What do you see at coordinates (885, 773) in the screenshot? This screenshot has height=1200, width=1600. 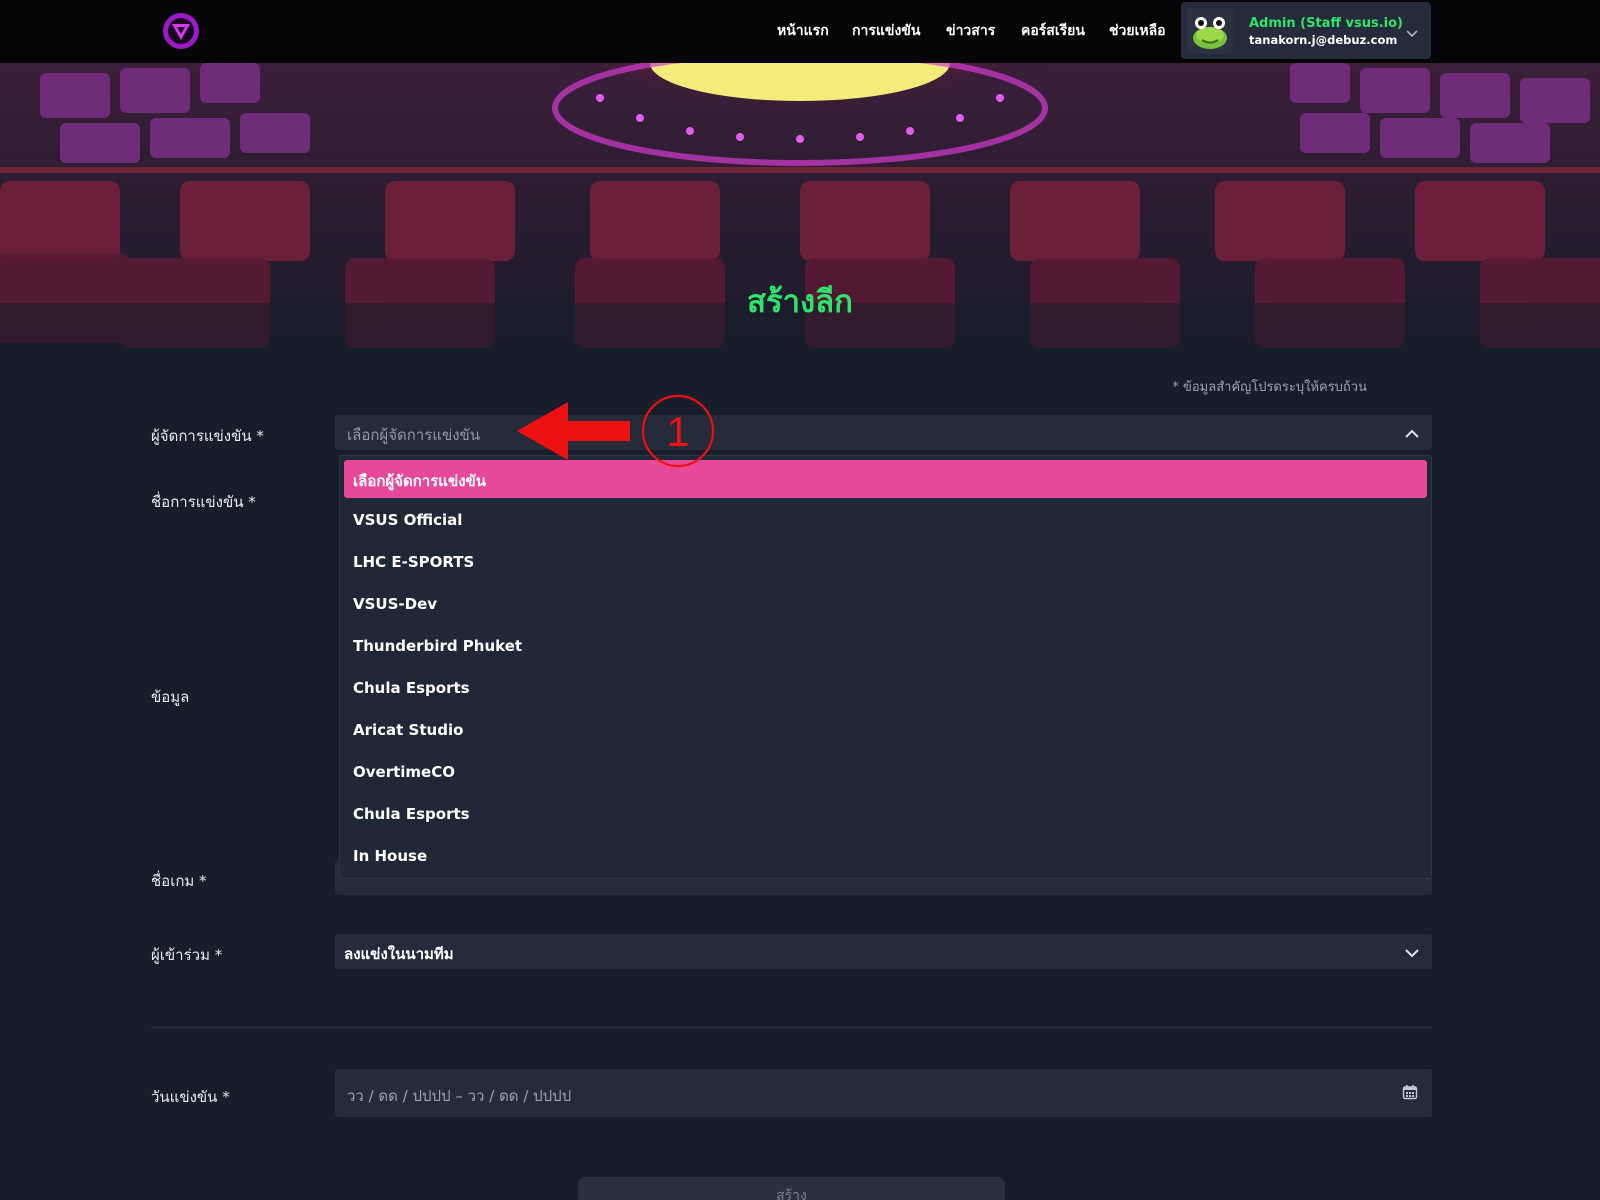 I see `dropdown-option: OvertimeCO` at bounding box center [885, 773].